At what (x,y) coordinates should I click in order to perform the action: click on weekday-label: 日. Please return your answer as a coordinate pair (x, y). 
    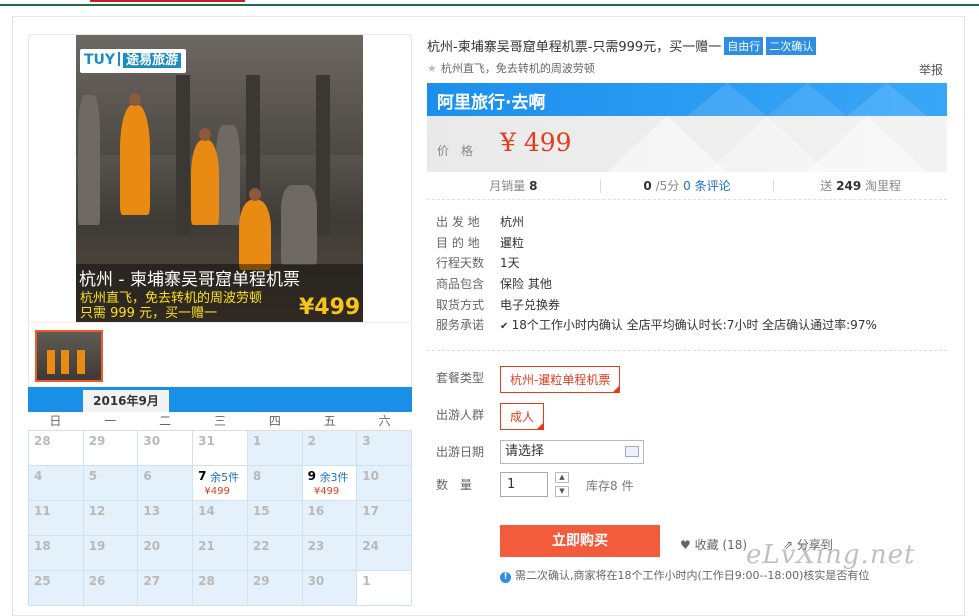
    Looking at the image, I should click on (55, 421).